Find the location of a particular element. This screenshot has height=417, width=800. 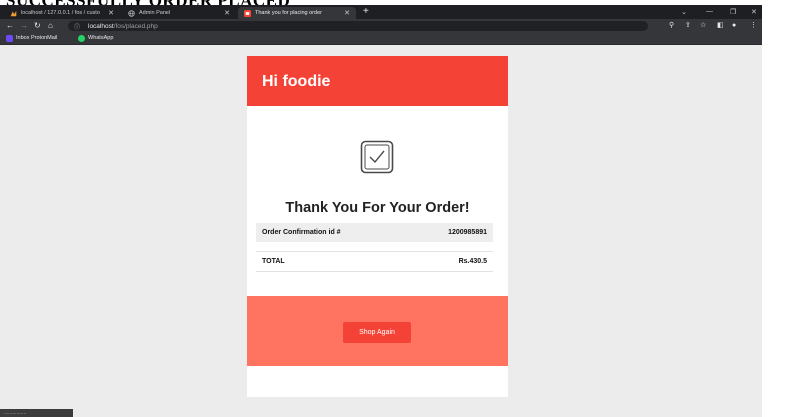

new-tab-button: + is located at coordinates (366, 12).